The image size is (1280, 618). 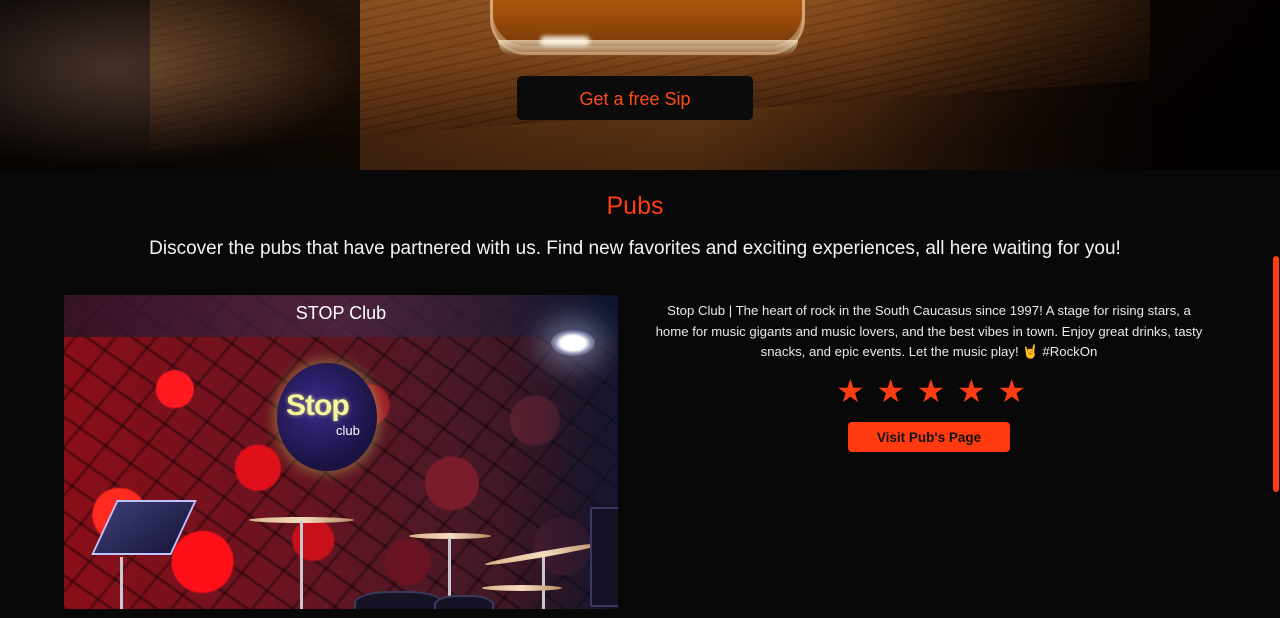 What do you see at coordinates (929, 437) in the screenshot?
I see `visit-pub-page-button: Visit Pub's Page` at bounding box center [929, 437].